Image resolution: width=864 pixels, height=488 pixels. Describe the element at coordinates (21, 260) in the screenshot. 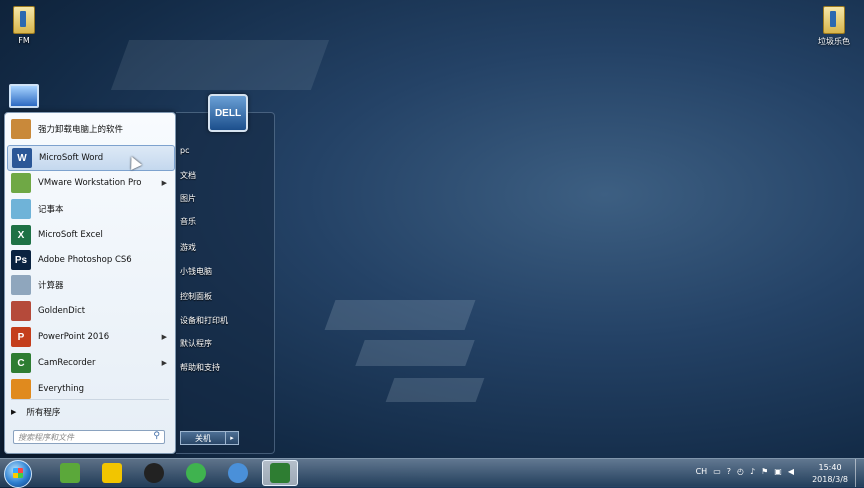

I see `photoshop-icon: Ps` at that location.